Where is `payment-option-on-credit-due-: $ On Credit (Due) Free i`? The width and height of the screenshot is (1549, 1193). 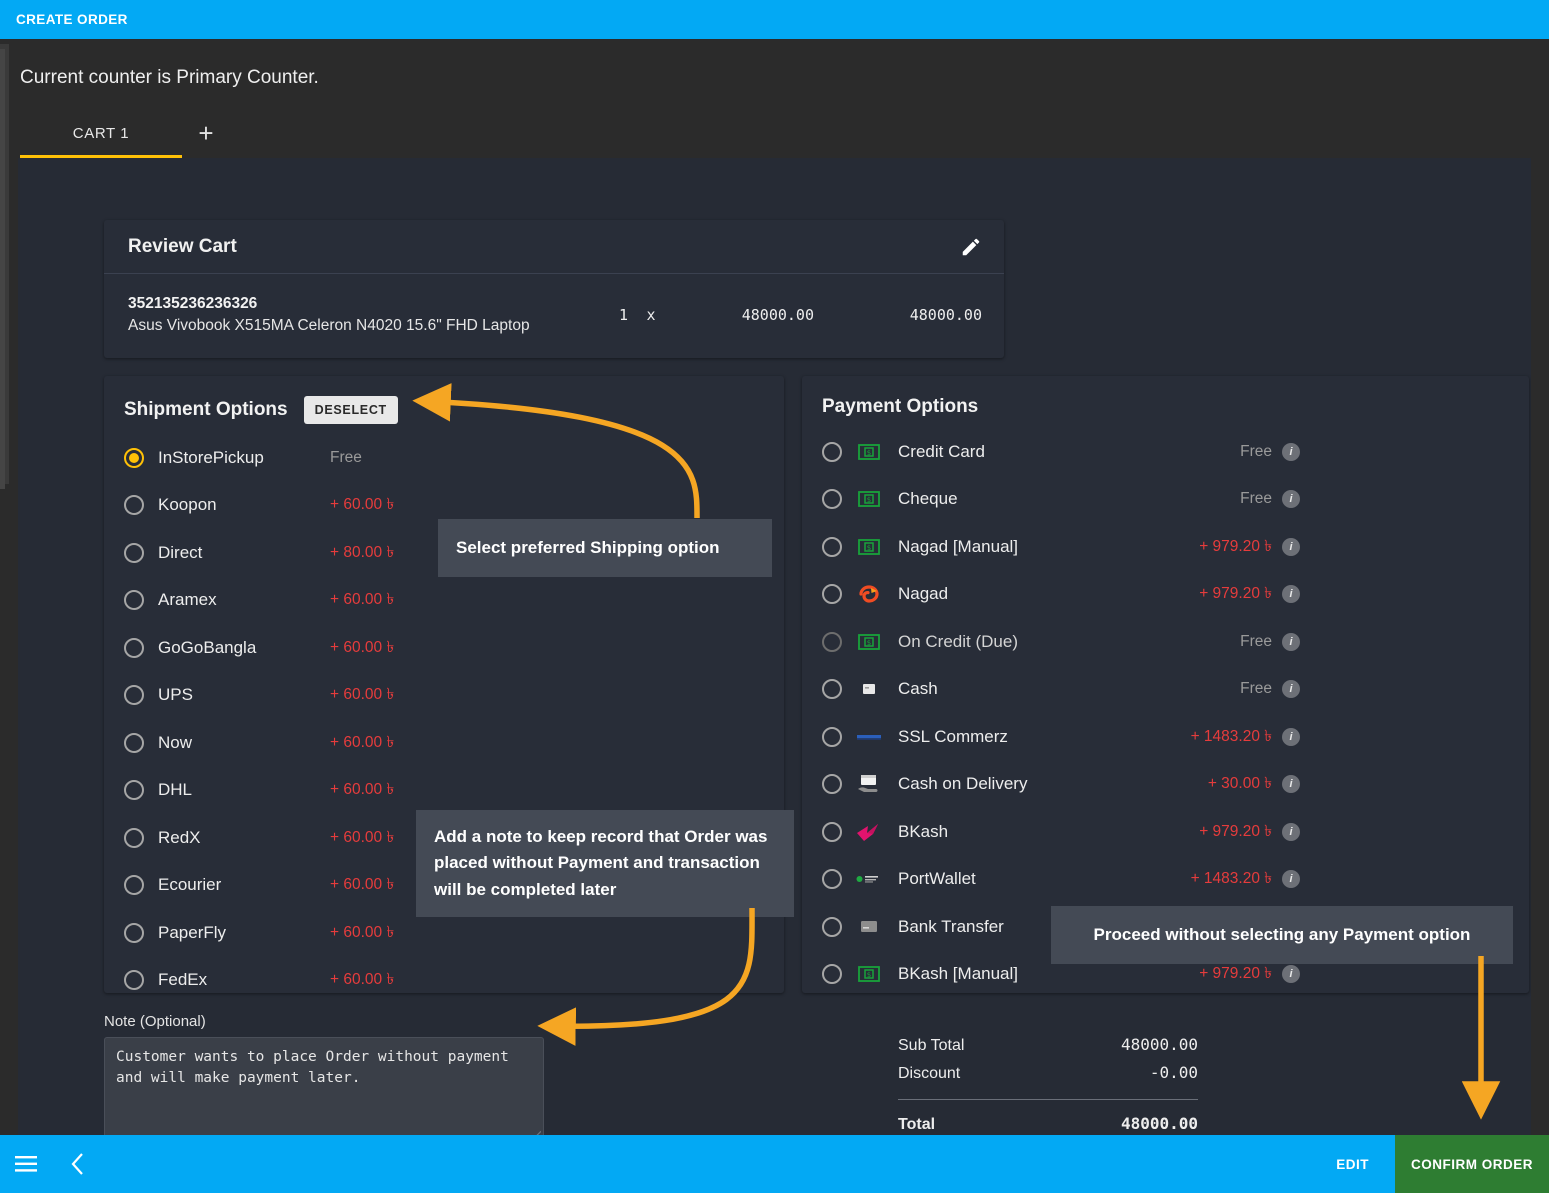
payment-option-on-credit-due-: $ On Credit (Due) Free i is located at coordinates (1165, 642).